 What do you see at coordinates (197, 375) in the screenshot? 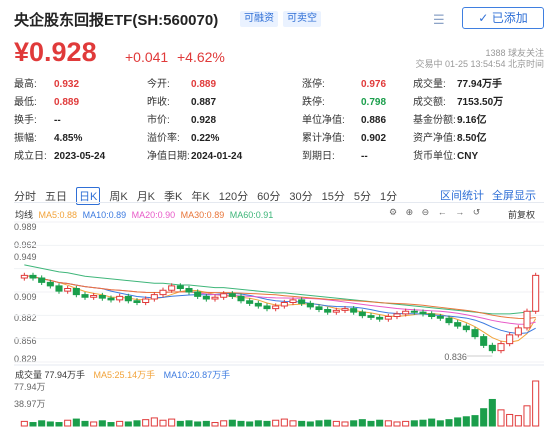
I see `volume-ma10-label: MA10:20.87万手` at bounding box center [197, 375].